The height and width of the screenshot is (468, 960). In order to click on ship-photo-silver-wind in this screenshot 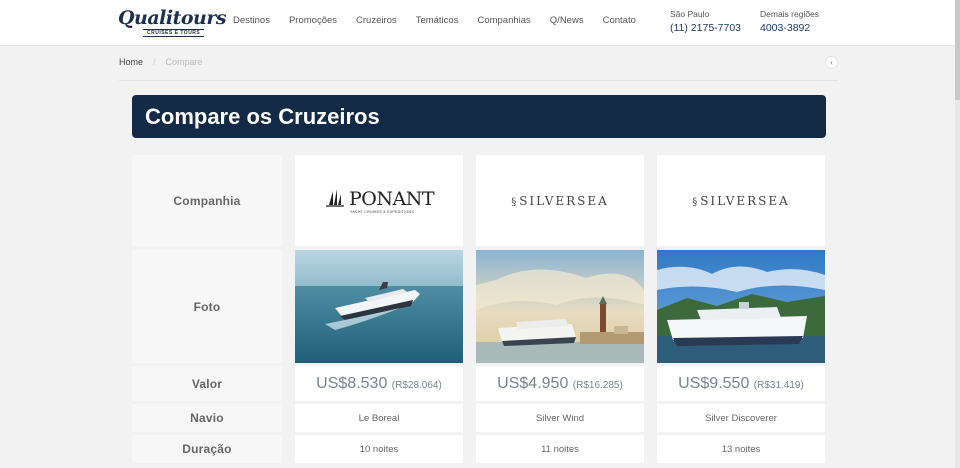, I will do `click(560, 306)`.